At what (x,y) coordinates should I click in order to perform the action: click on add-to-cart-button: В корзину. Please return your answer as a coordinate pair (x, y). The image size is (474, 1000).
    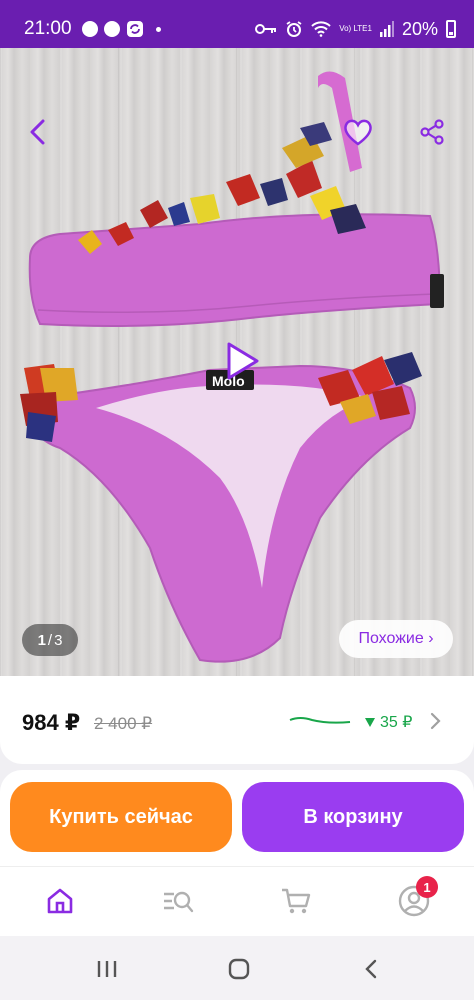
    Looking at the image, I should click on (353, 817).